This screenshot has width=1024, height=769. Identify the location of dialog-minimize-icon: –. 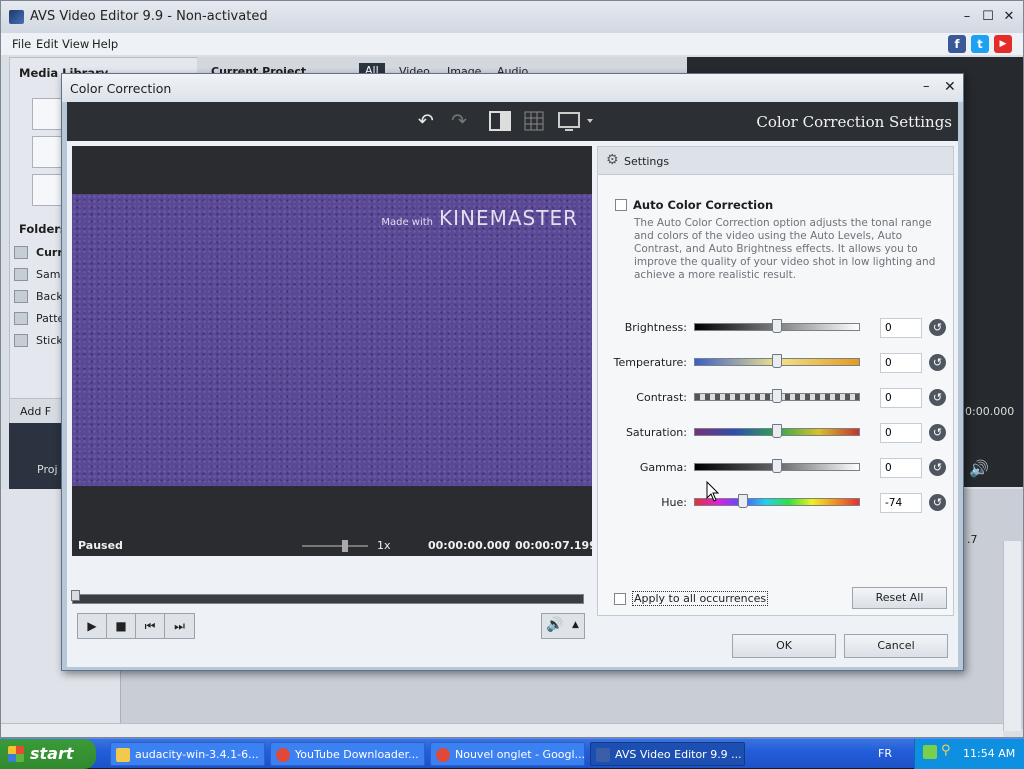
(926, 86).